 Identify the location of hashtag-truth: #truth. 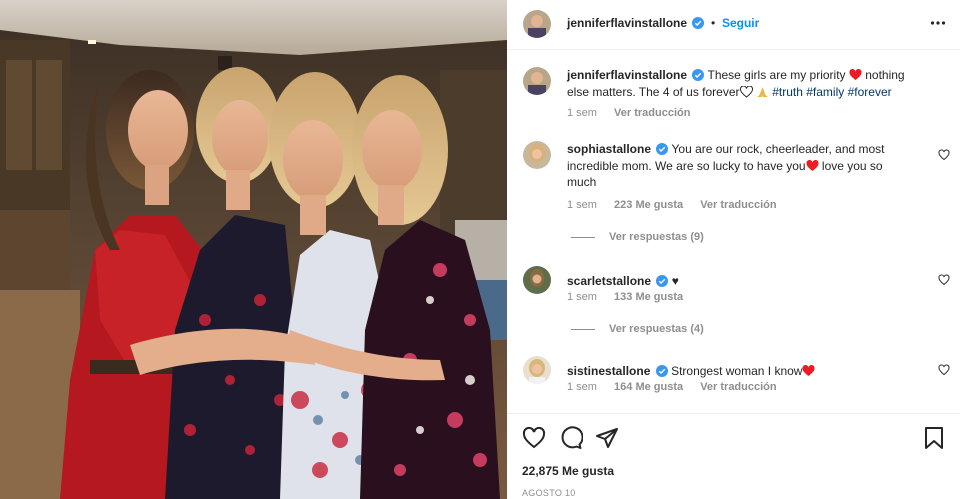
(787, 92).